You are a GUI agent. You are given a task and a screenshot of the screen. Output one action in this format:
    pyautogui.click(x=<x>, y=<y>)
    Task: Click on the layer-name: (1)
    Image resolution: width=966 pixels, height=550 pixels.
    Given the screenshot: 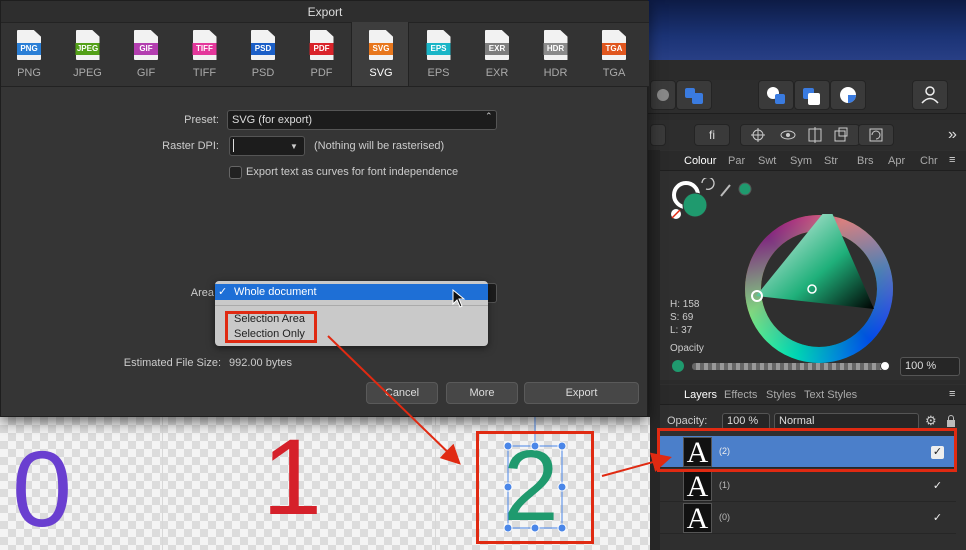 What is the action you would take?
    pyautogui.click(x=724, y=485)
    